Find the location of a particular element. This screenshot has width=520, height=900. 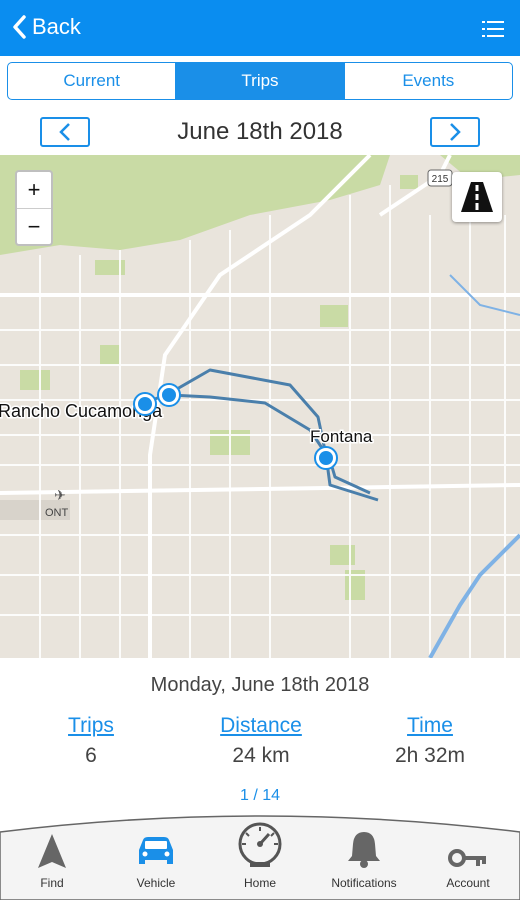

tab-home: Home is located at coordinates (260, 858).